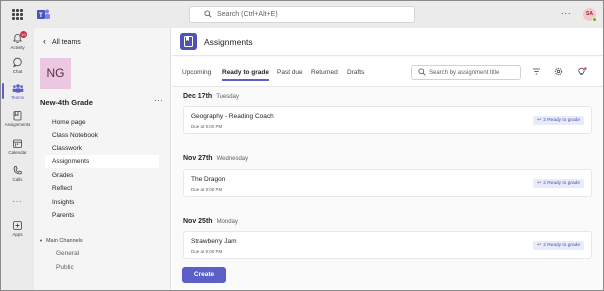  I want to click on user-avatar: SA, so click(590, 15).